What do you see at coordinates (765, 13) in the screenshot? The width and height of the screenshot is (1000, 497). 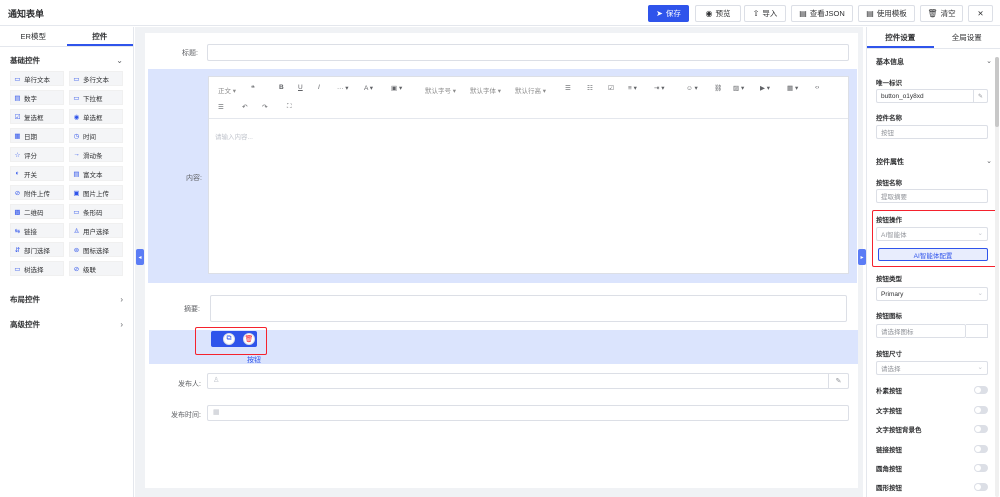 I see `import-button: ⇧ 导入` at bounding box center [765, 13].